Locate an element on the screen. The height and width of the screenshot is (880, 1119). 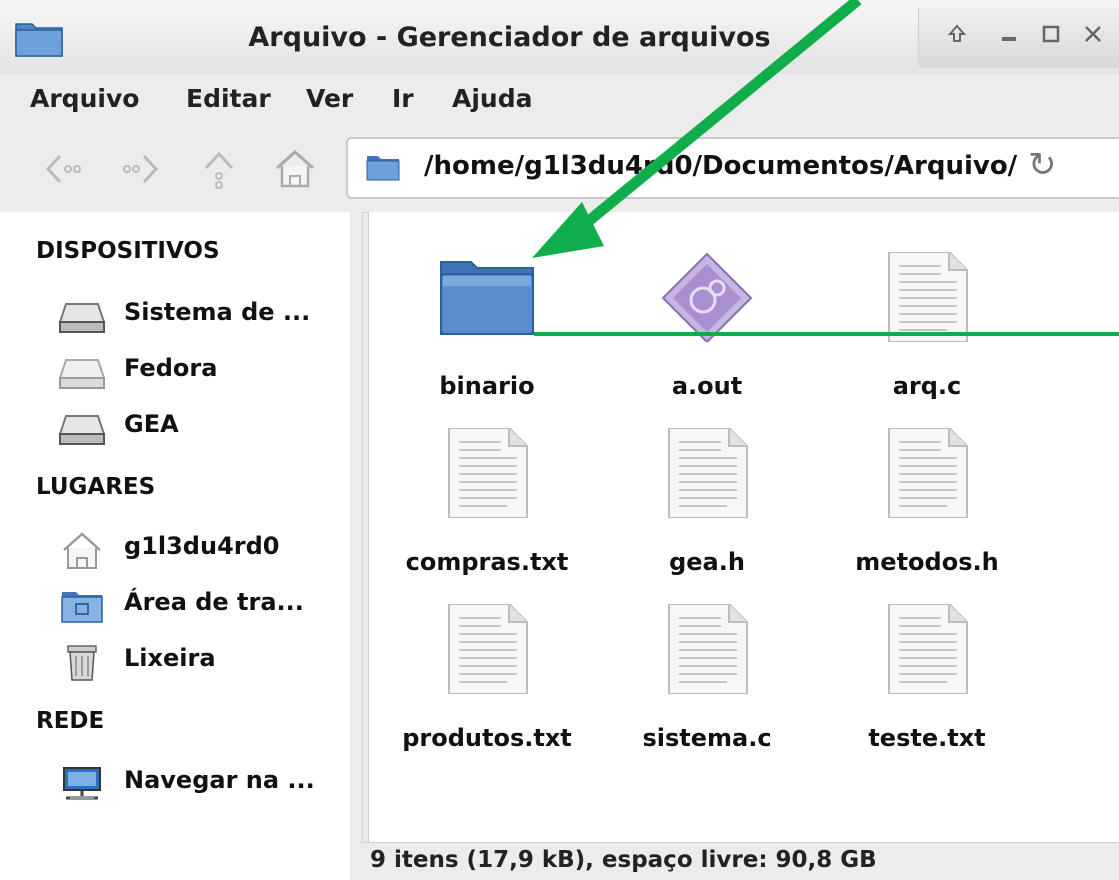
menu-editar: Editar is located at coordinates (228, 98).